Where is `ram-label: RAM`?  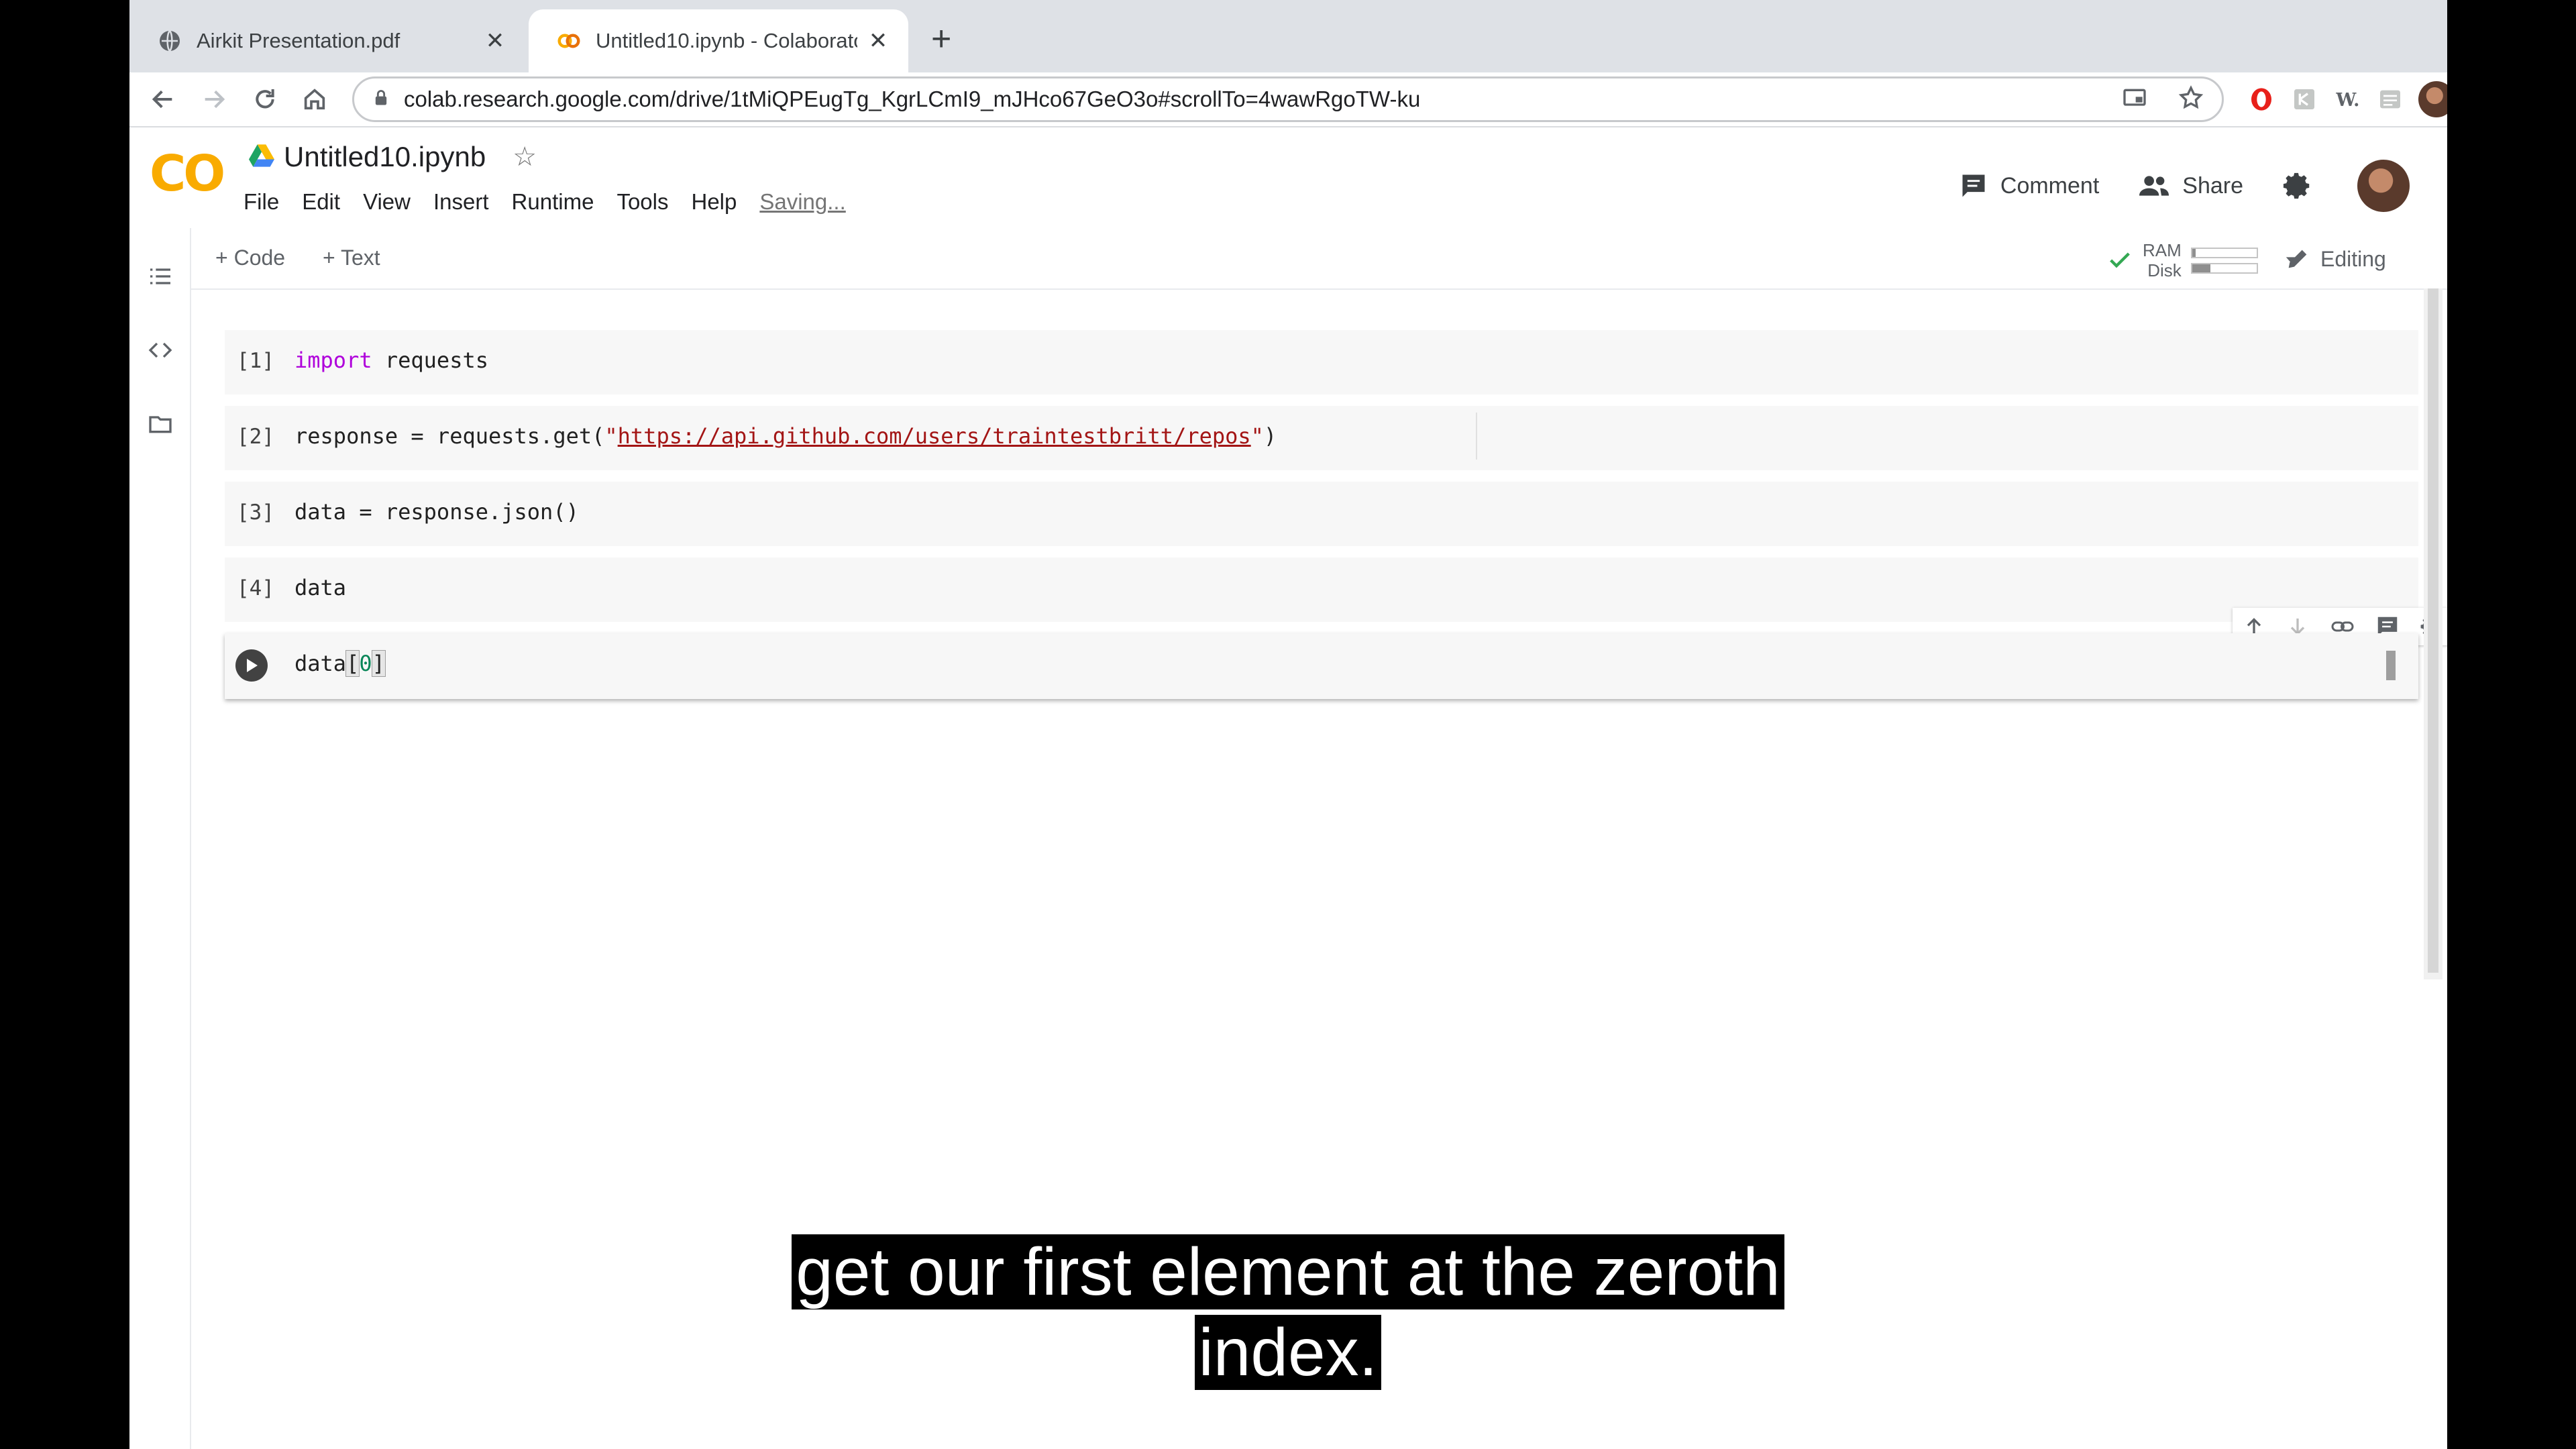
ram-label: RAM is located at coordinates (2162, 250).